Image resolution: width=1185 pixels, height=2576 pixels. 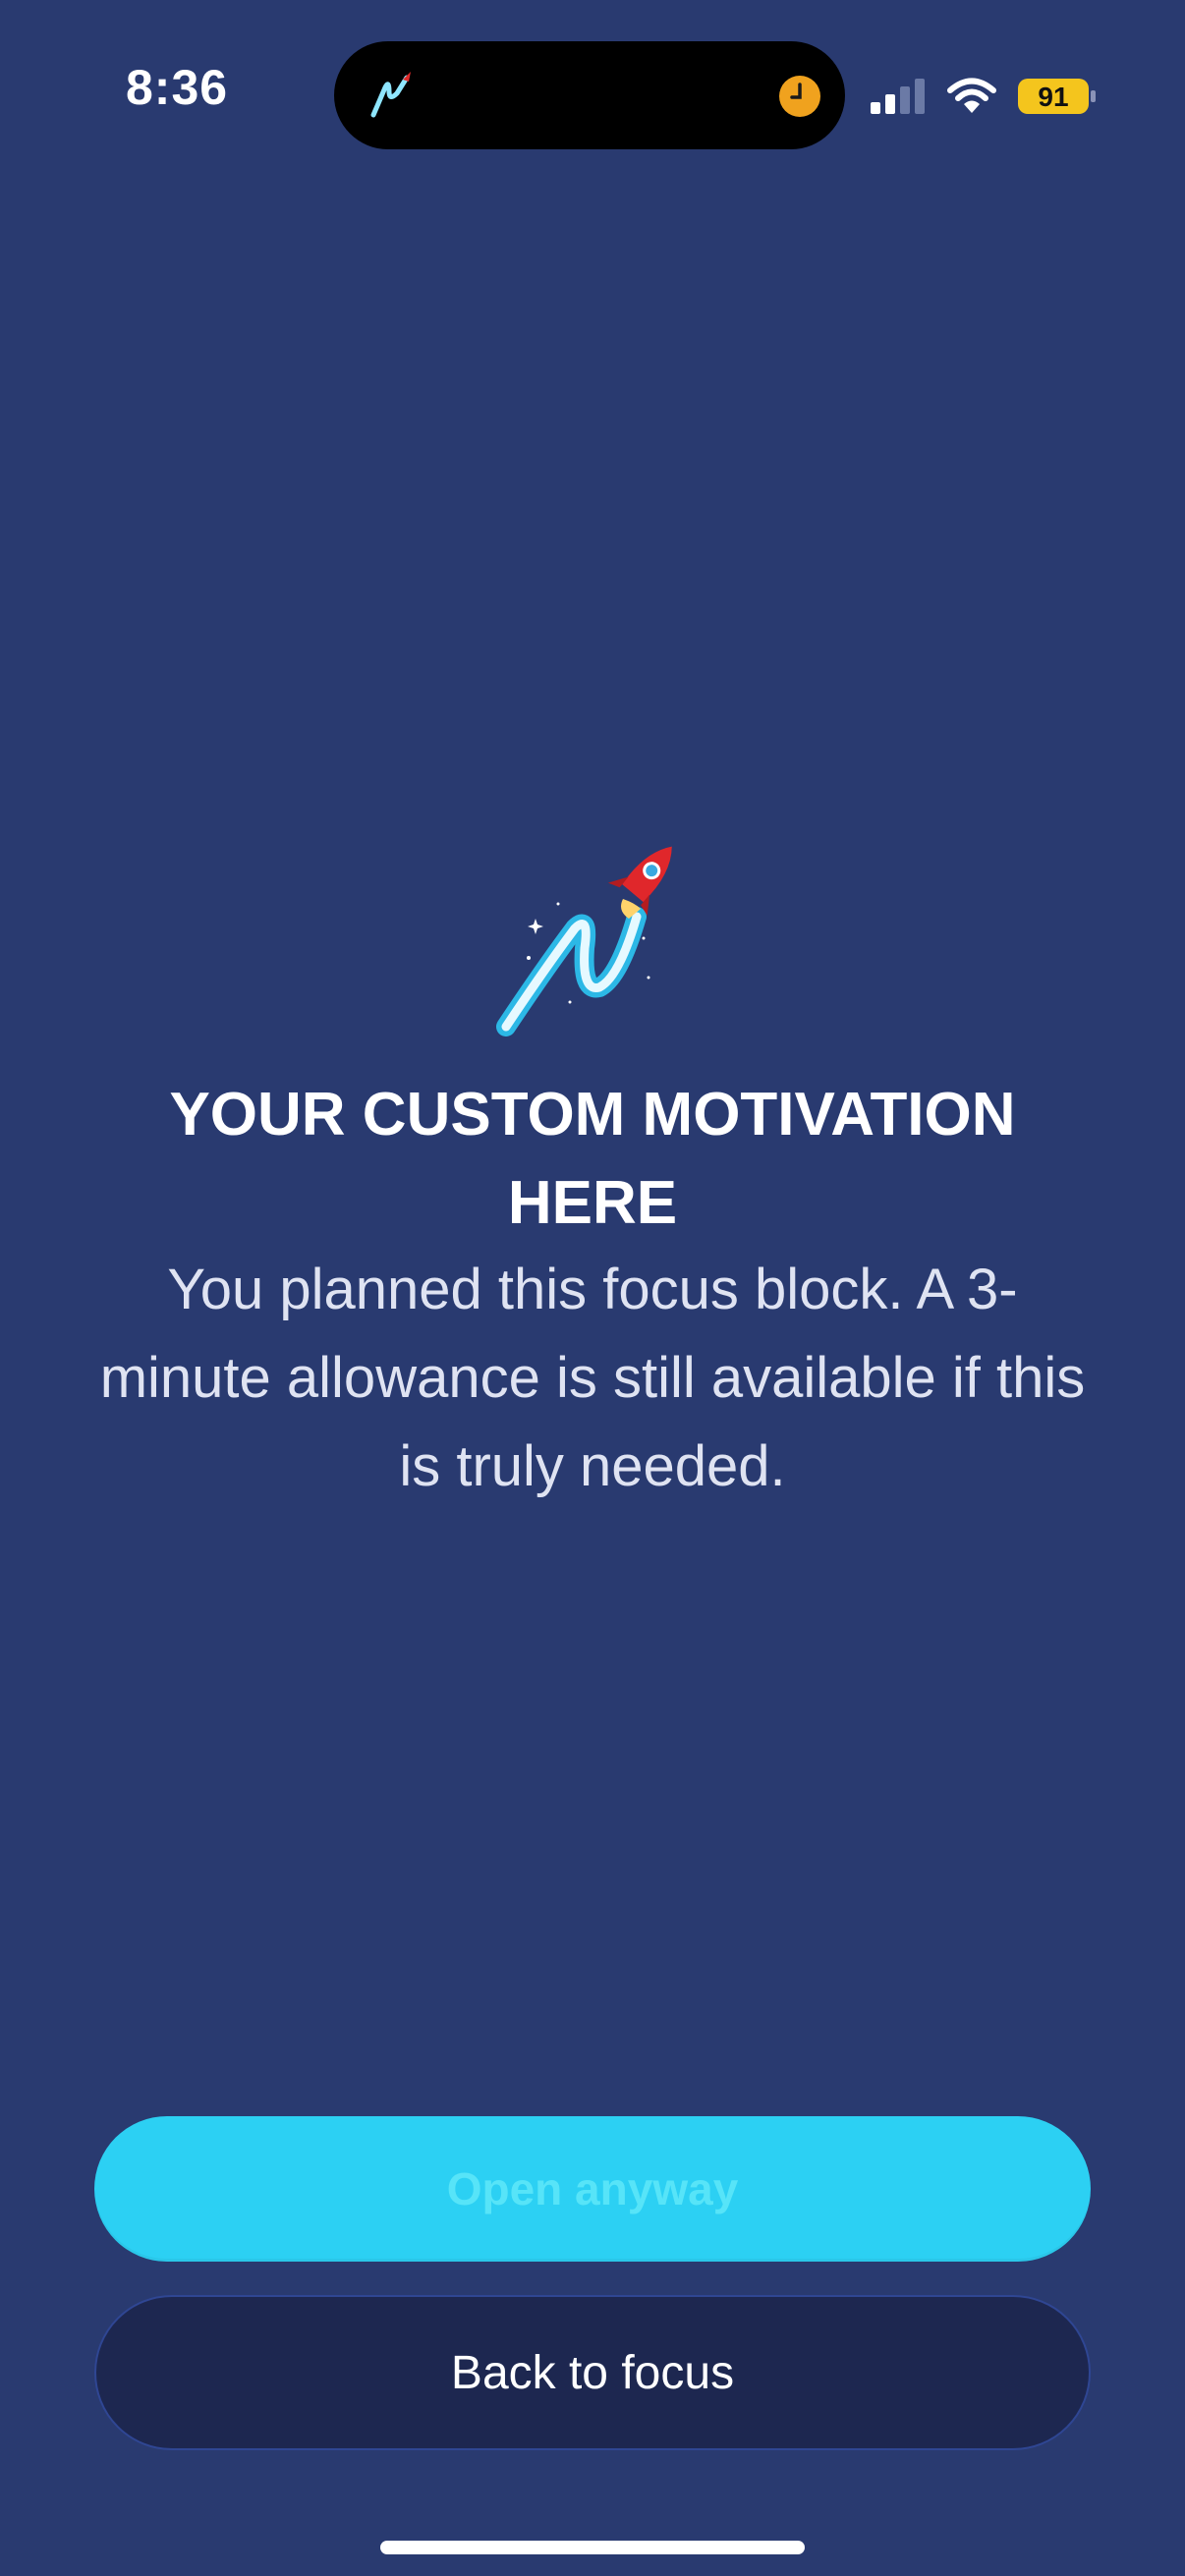 I want to click on battery-icon: 91, so click(x=1057, y=96).